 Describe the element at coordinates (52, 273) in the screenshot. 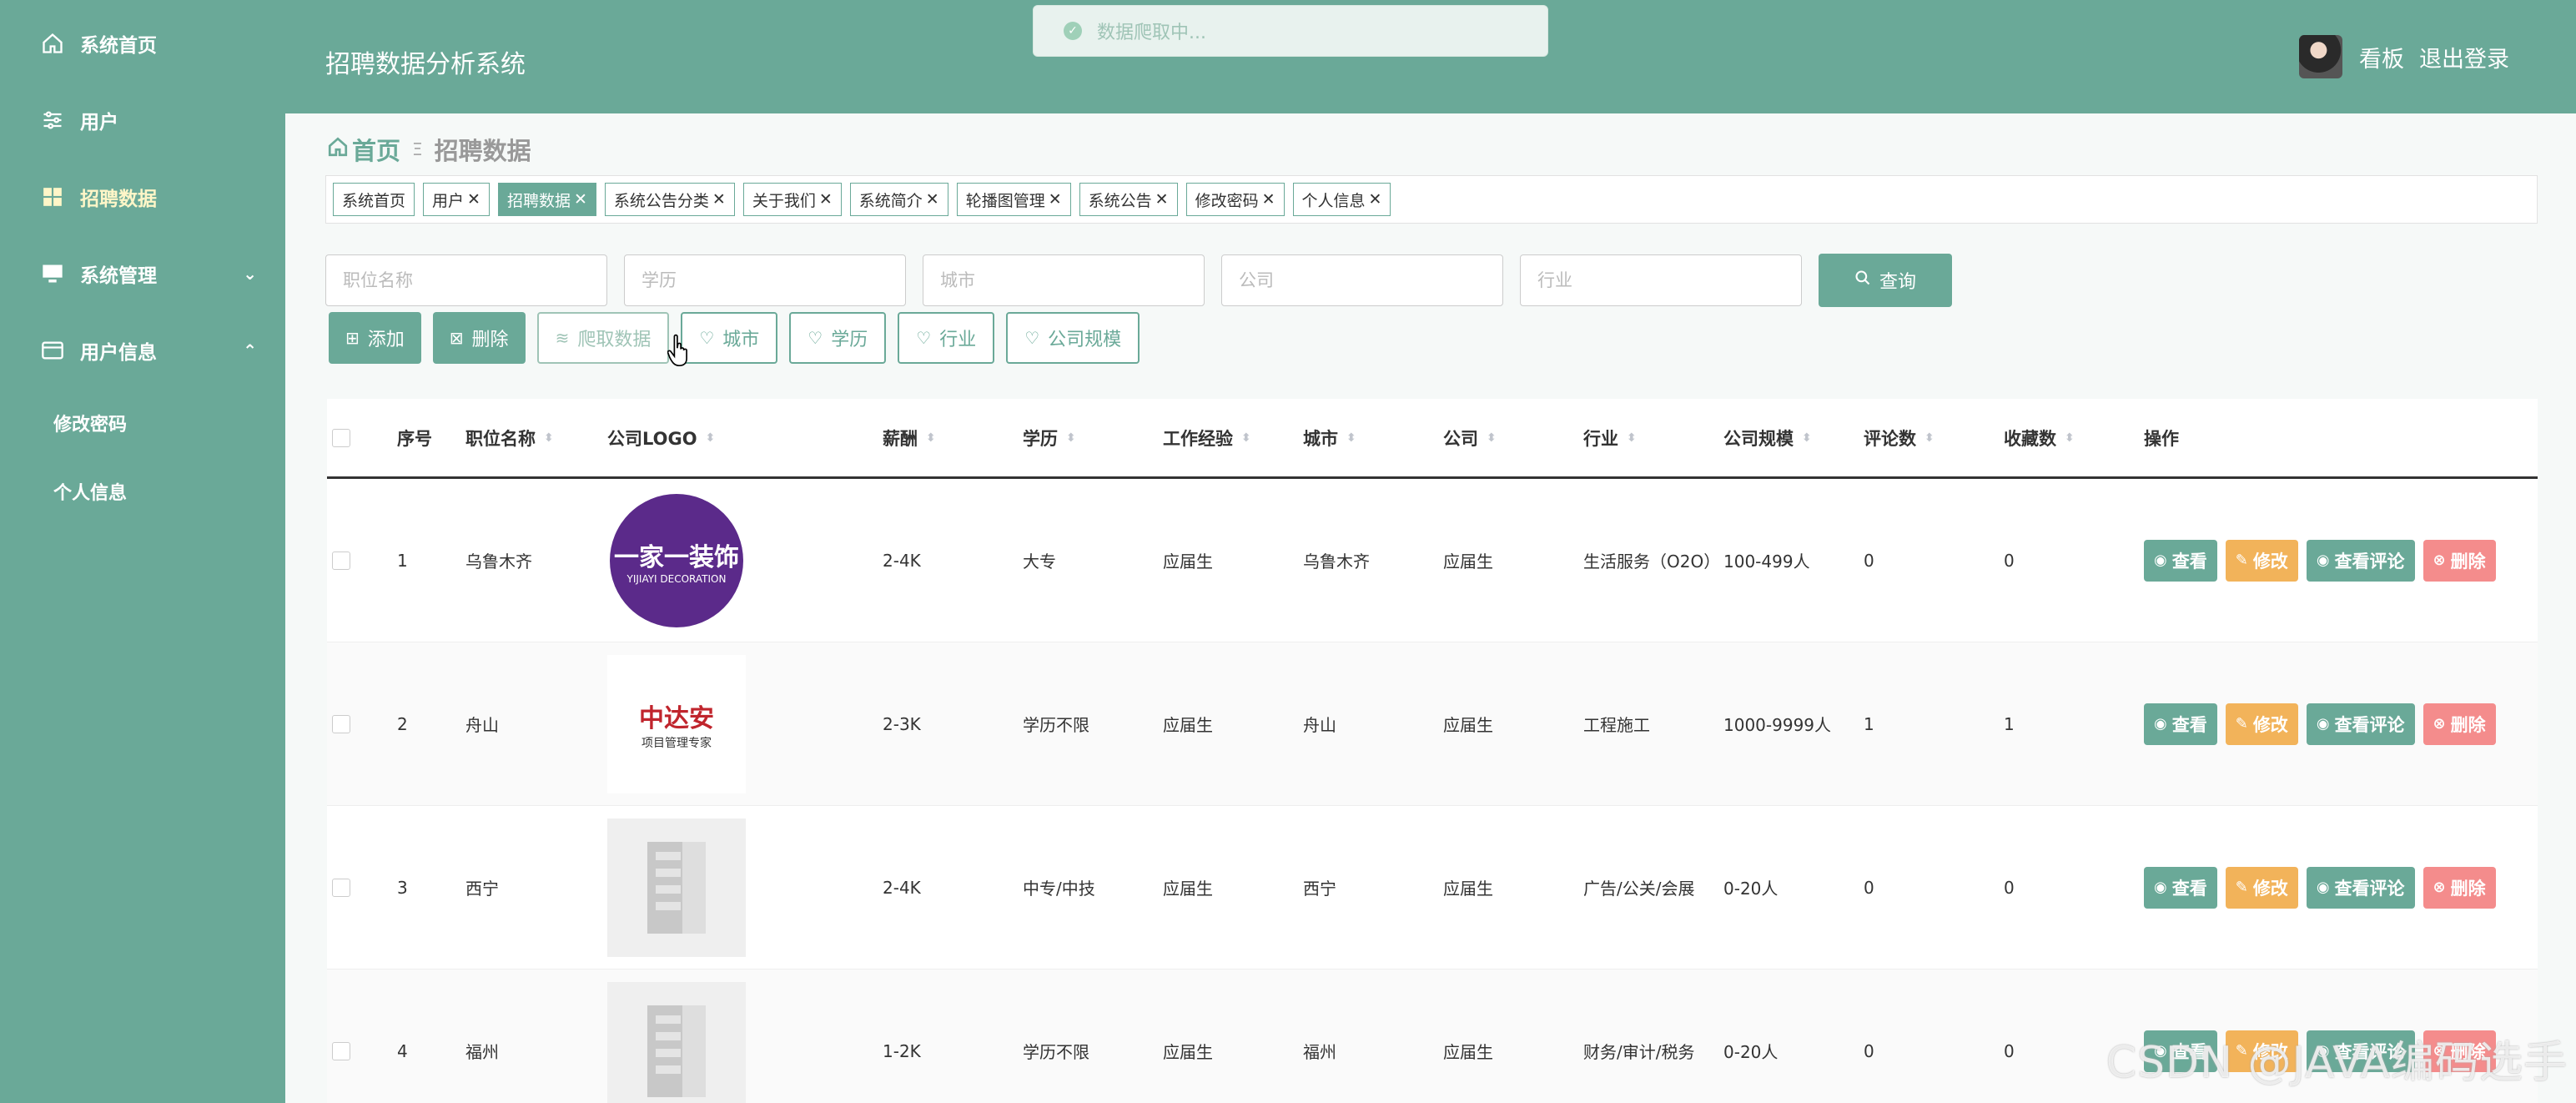

I see `monitor-icon` at that location.